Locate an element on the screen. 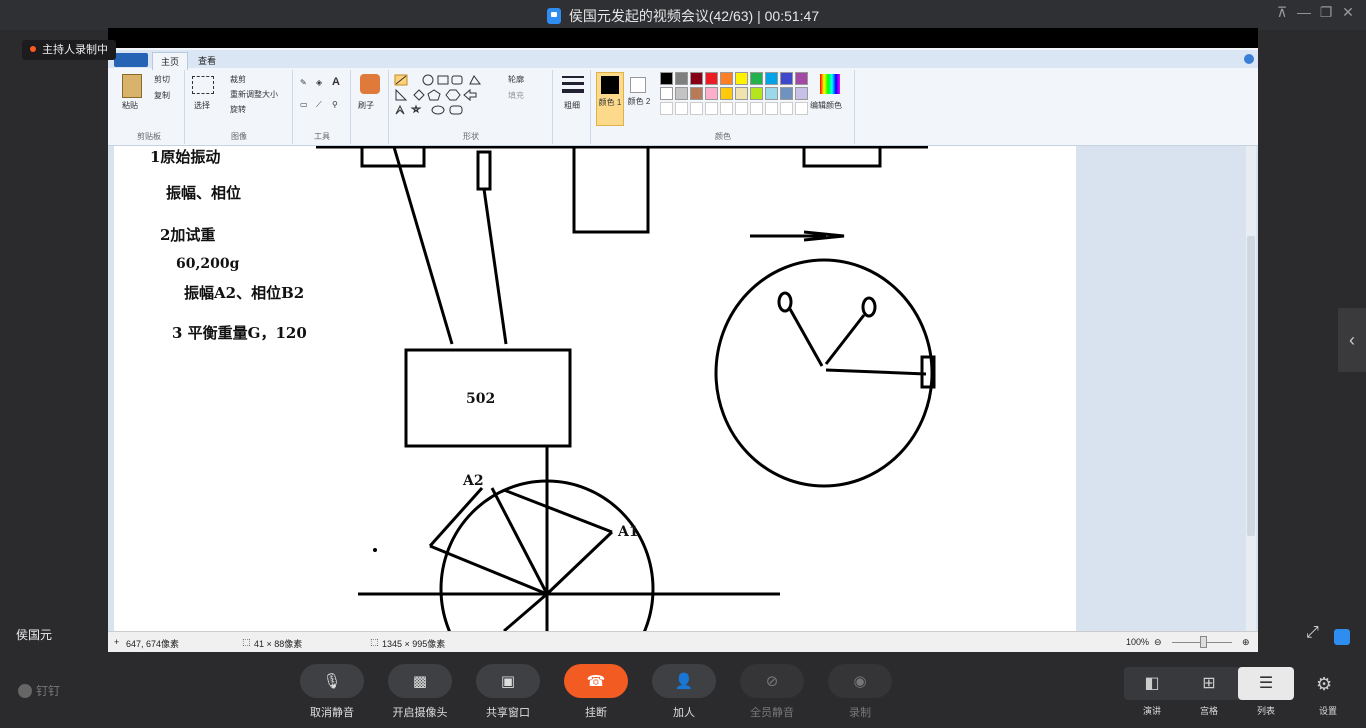 The image size is (1366, 728). layout-switcher: ◧ ⊞ ☰ is located at coordinates (1209, 683).